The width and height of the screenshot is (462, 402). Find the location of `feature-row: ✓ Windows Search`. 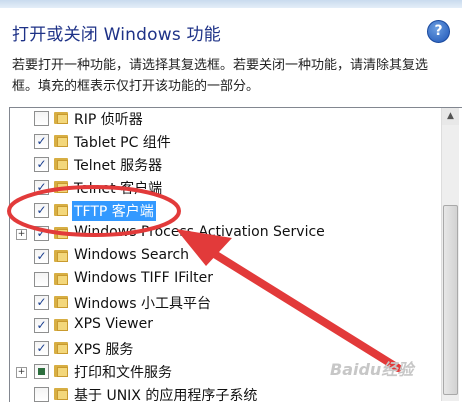

feature-row: ✓ Windows Search is located at coordinates (225, 257).